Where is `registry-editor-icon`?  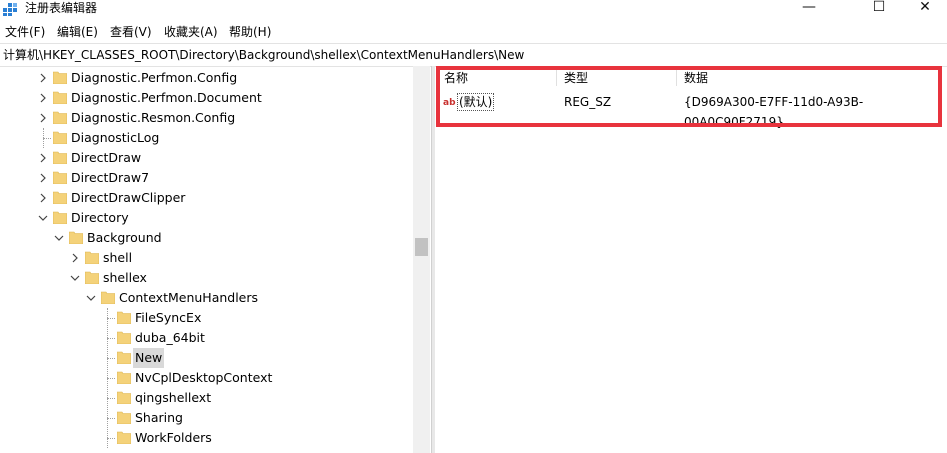 registry-editor-icon is located at coordinates (10, 9).